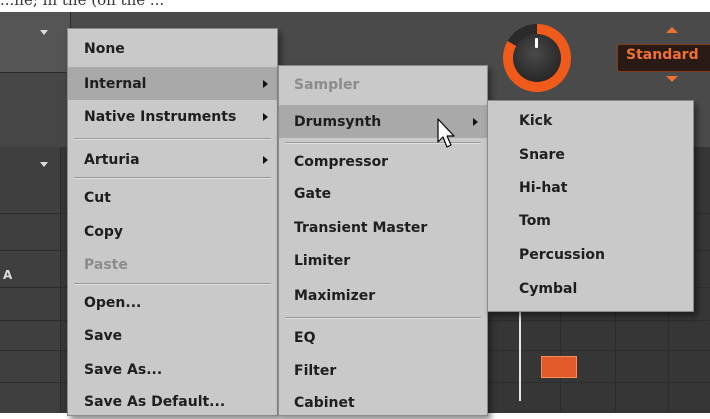 This screenshot has width=710, height=419. What do you see at coordinates (590, 154) in the screenshot?
I see `menu-item-snare: Snare` at bounding box center [590, 154].